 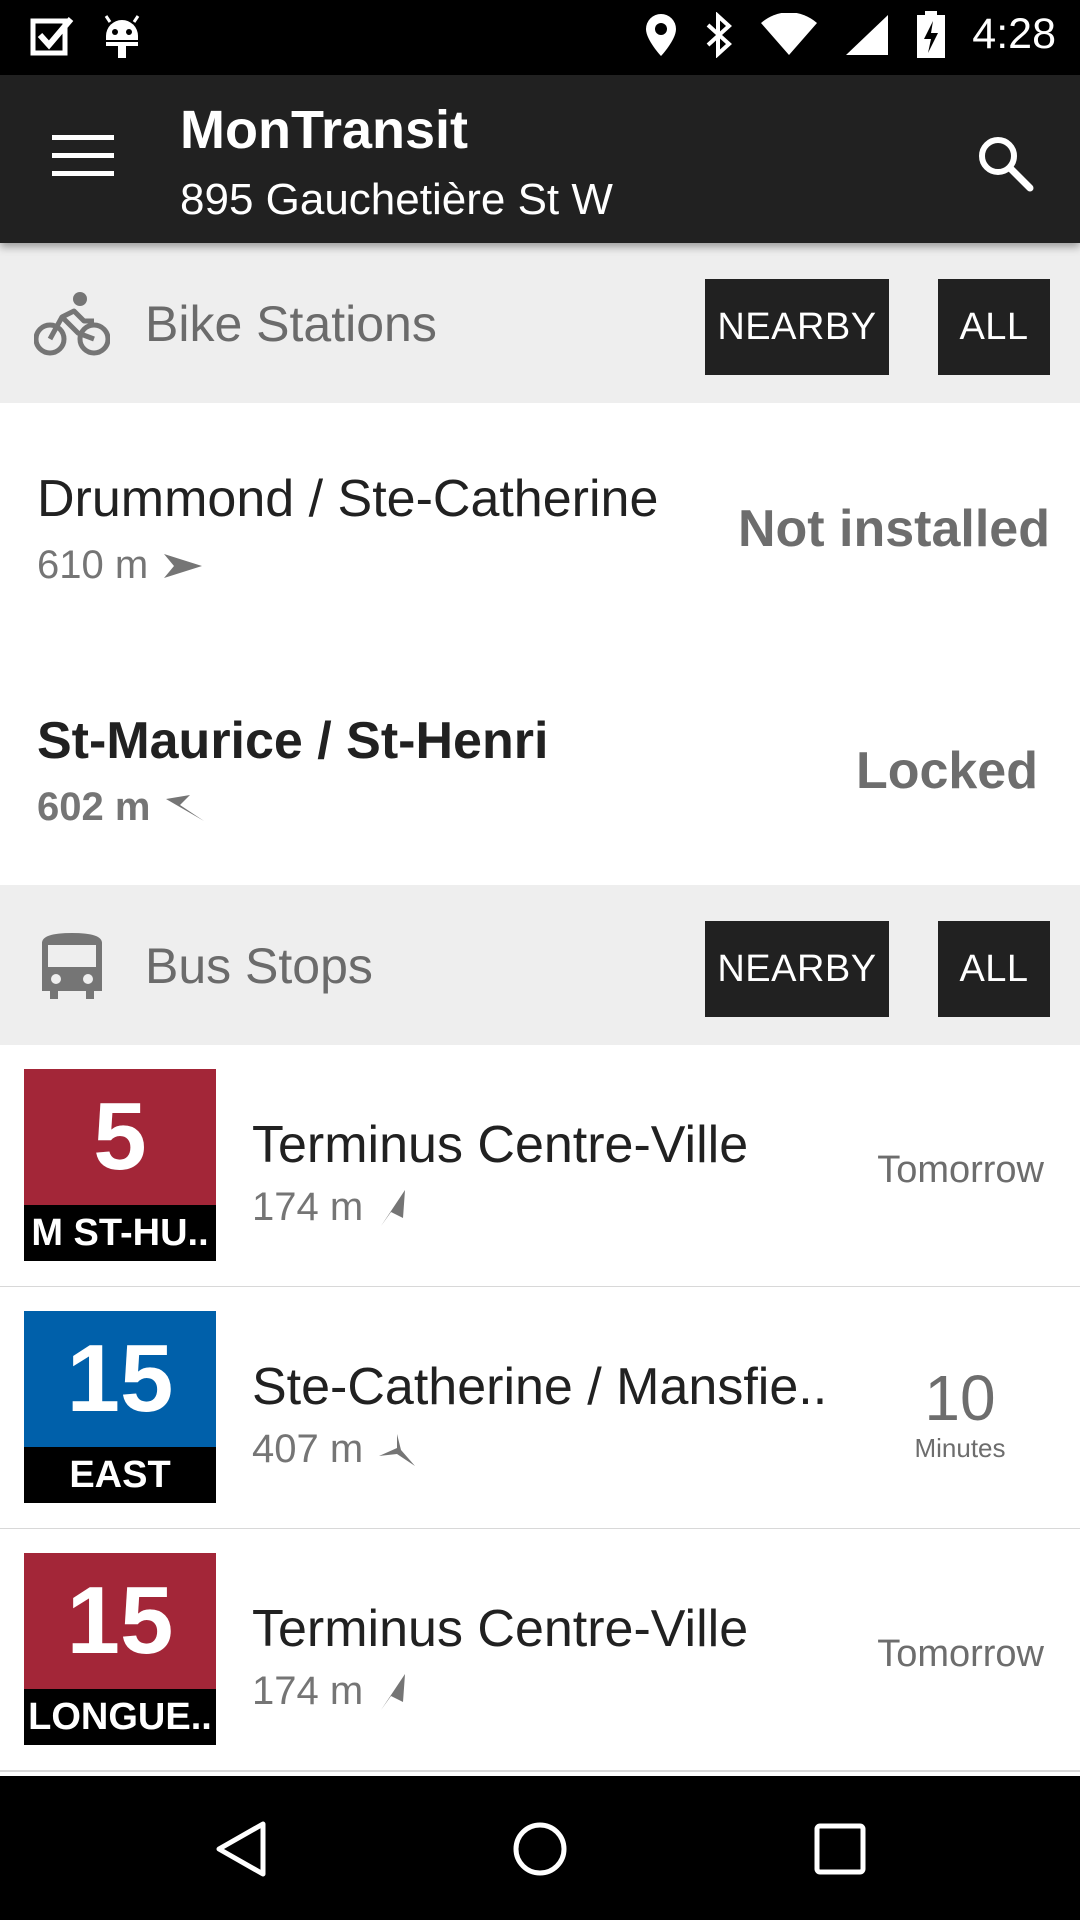 I want to click on recents-icon, so click(x=840, y=1849).